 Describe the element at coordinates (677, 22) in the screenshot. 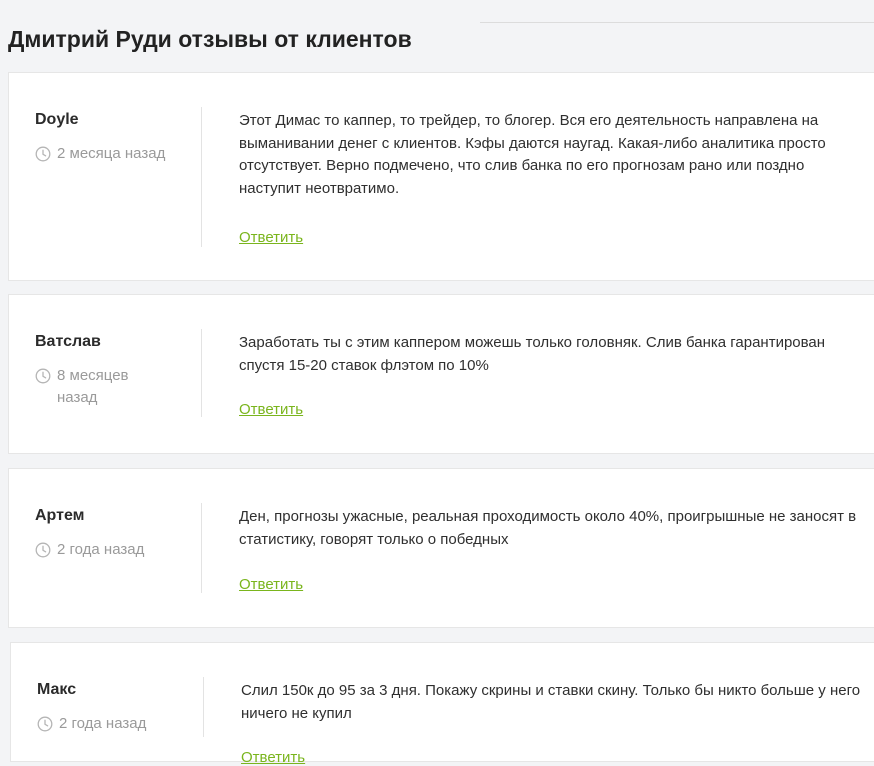

I see `title-divider` at that location.